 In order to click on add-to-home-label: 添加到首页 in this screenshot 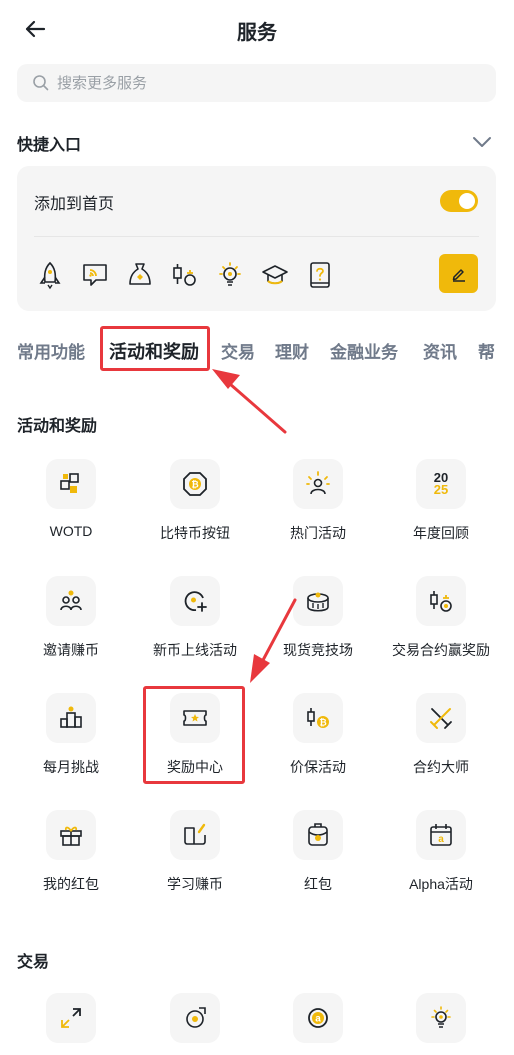, I will do `click(74, 204)`.